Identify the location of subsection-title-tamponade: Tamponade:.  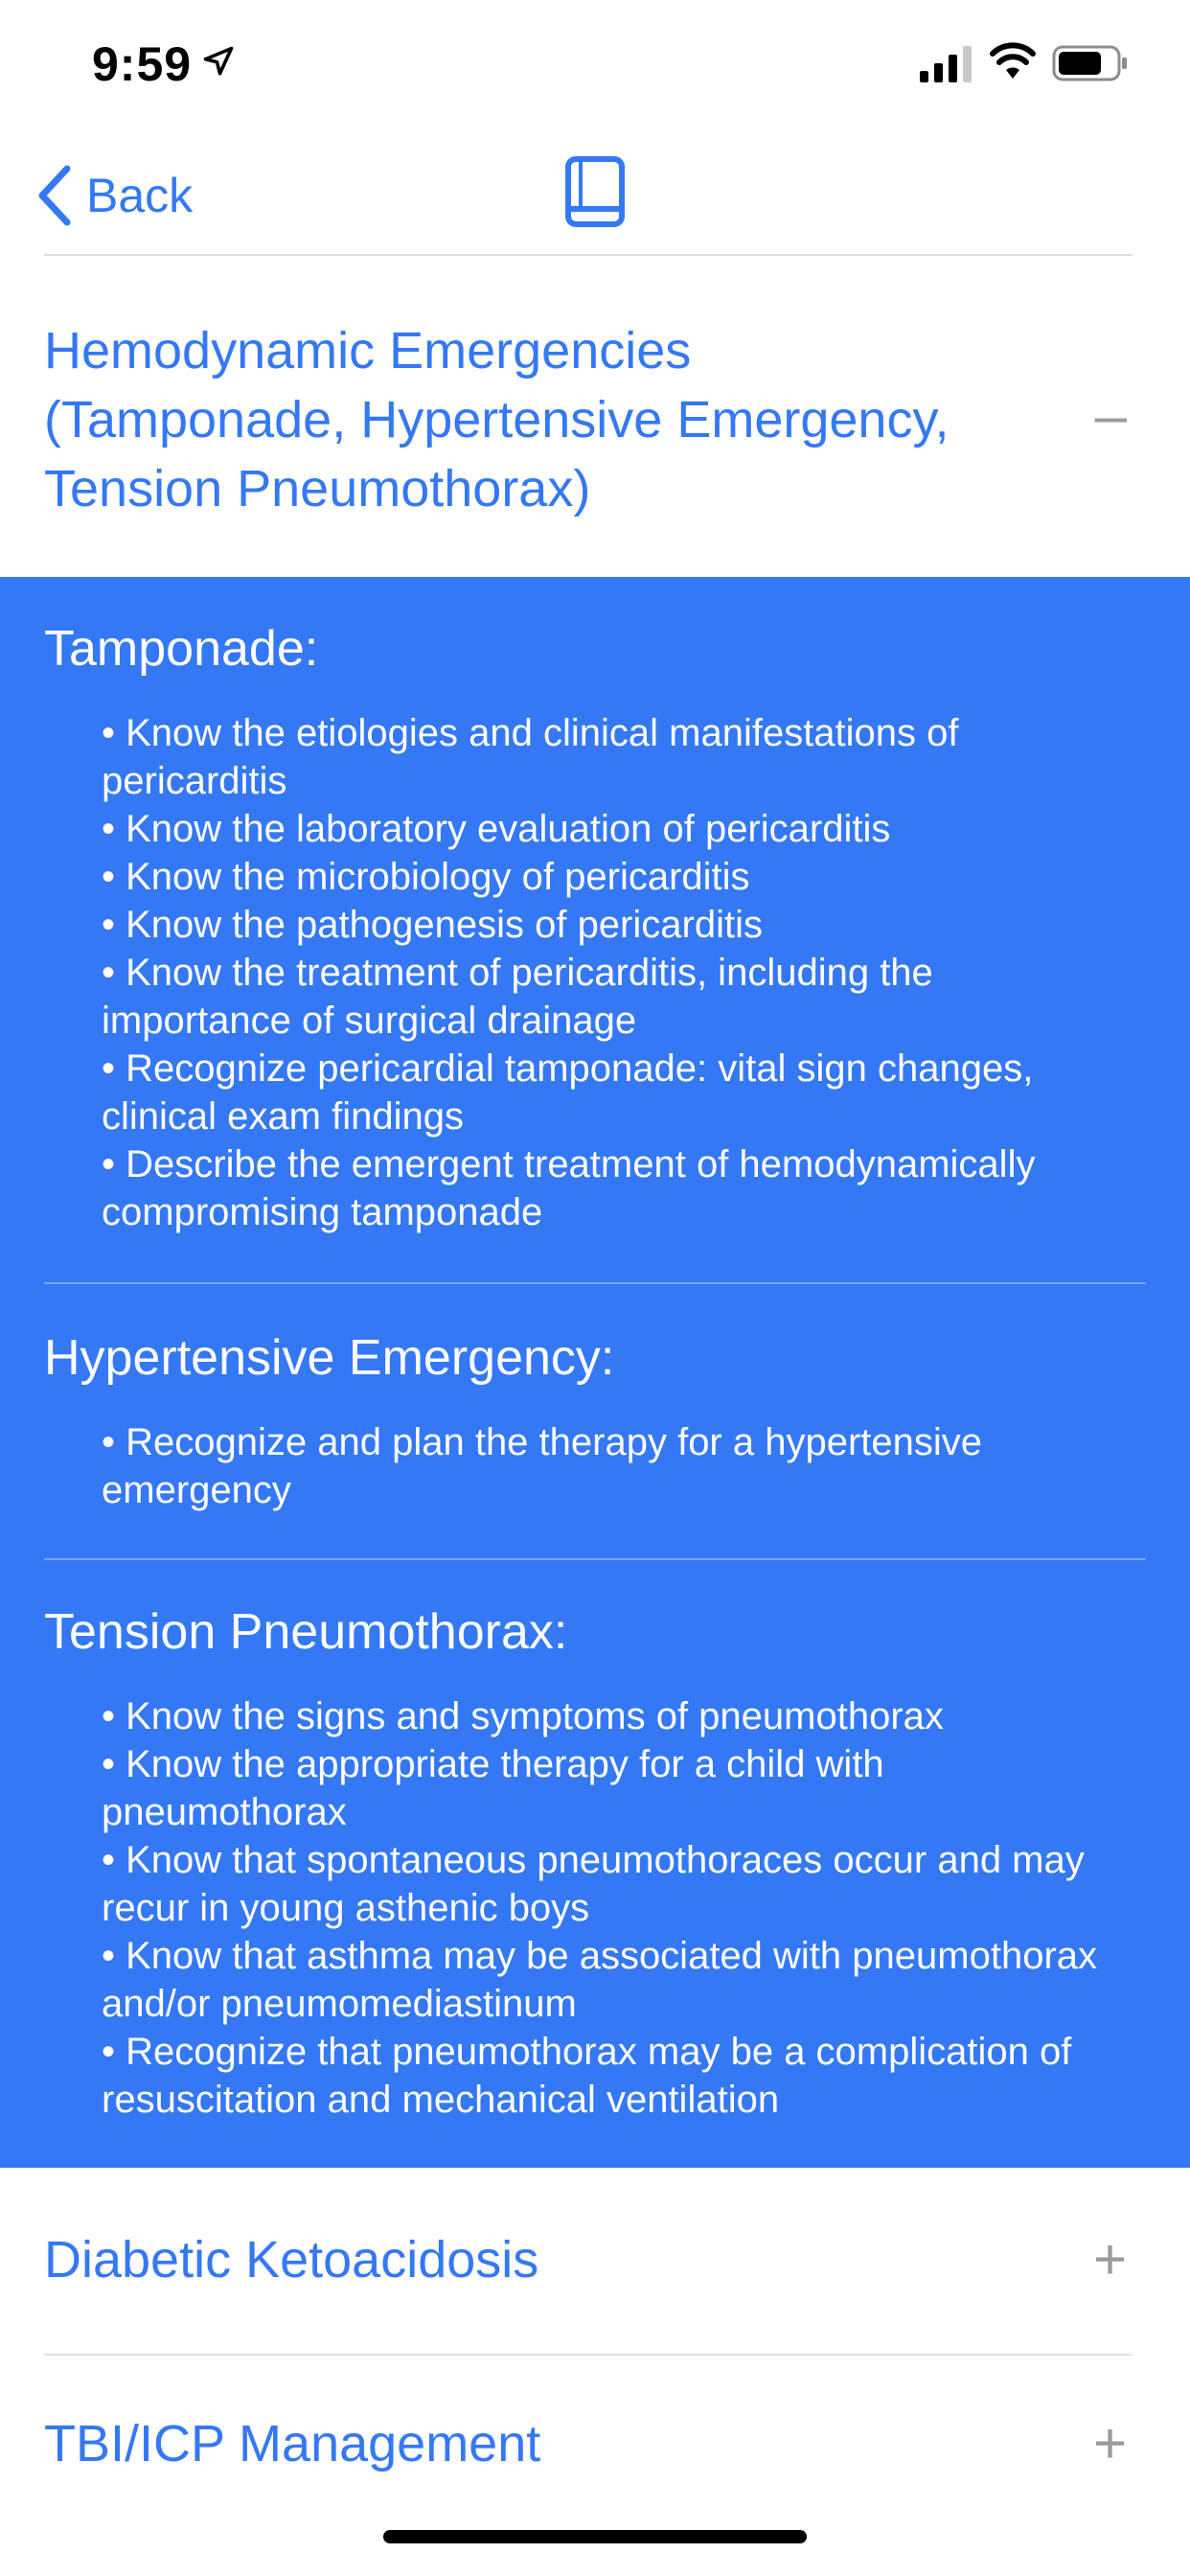
(182, 649).